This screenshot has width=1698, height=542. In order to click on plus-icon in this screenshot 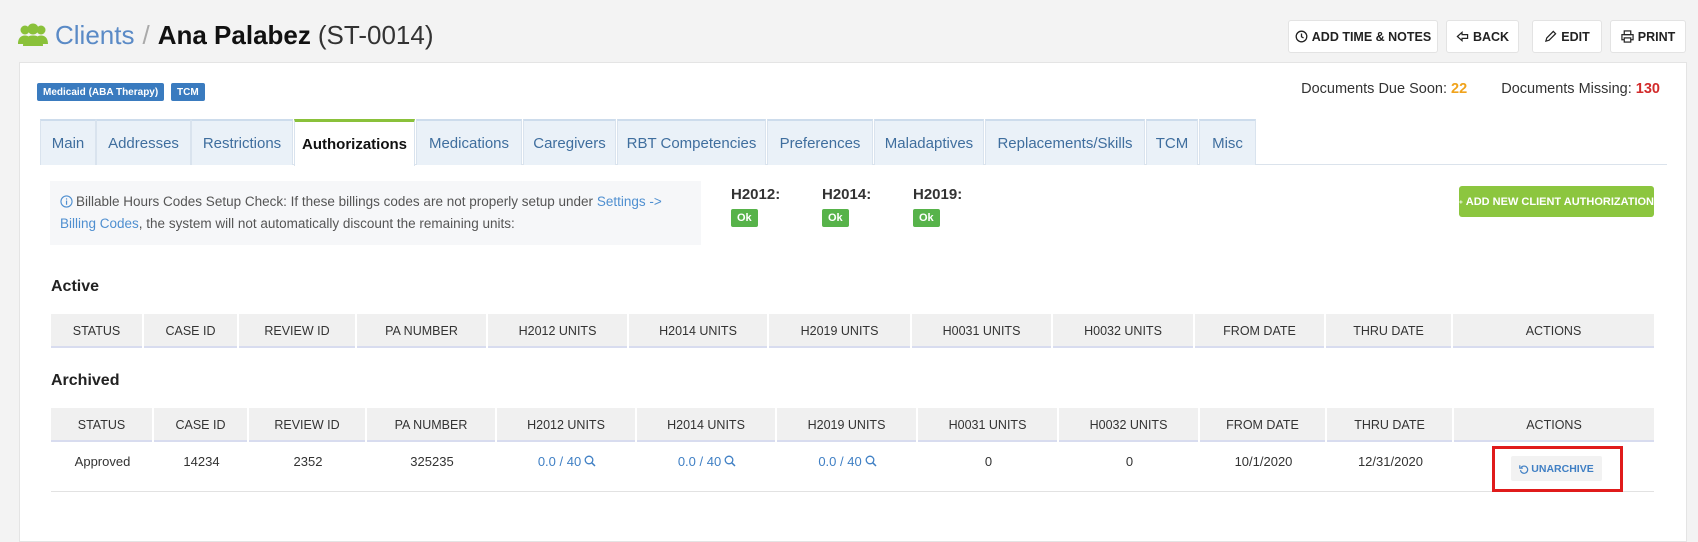, I will do `click(1461, 201)`.